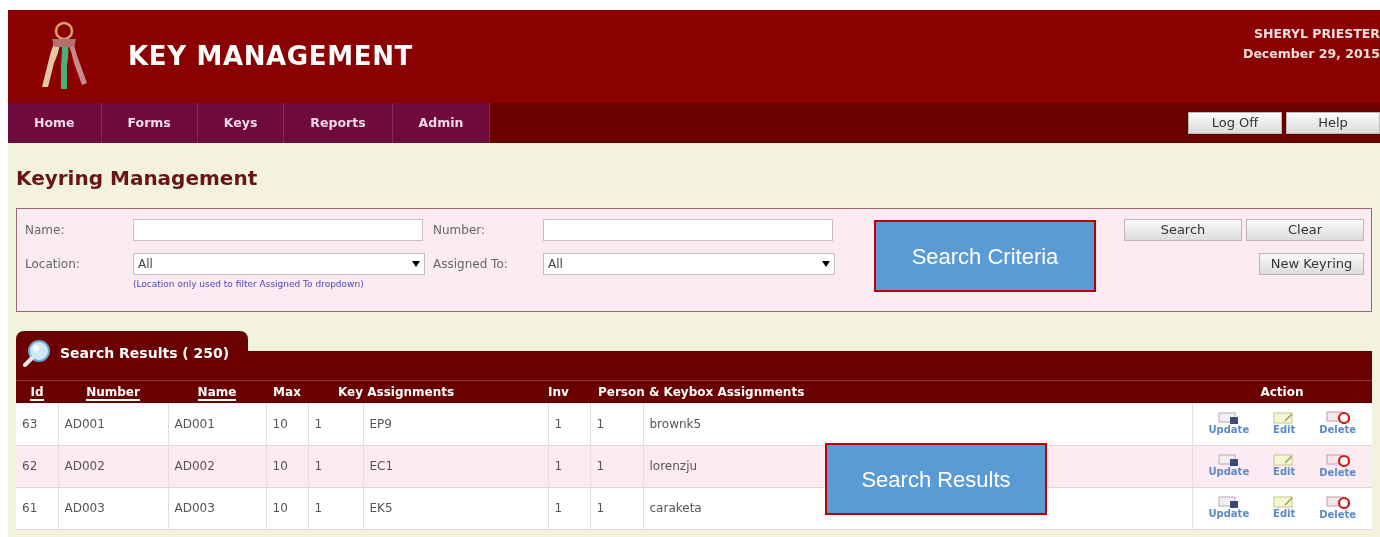 The height and width of the screenshot is (537, 1380). I want to click on results-title: Search Results ( 250), so click(145, 353).